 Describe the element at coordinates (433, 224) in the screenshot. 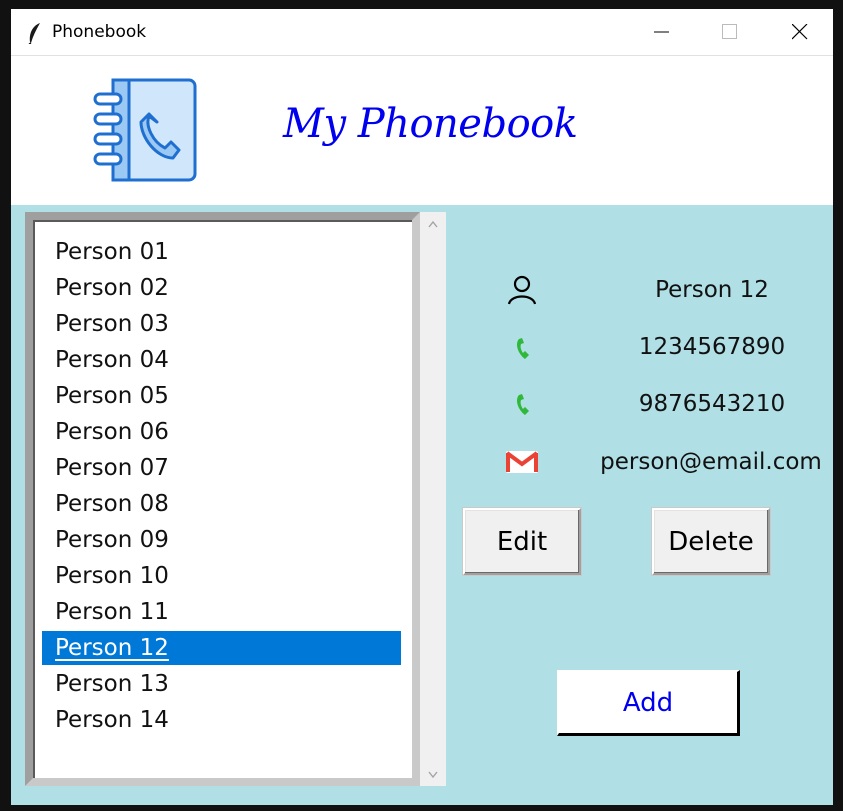

I see `scroll-up-arrow-icon` at that location.